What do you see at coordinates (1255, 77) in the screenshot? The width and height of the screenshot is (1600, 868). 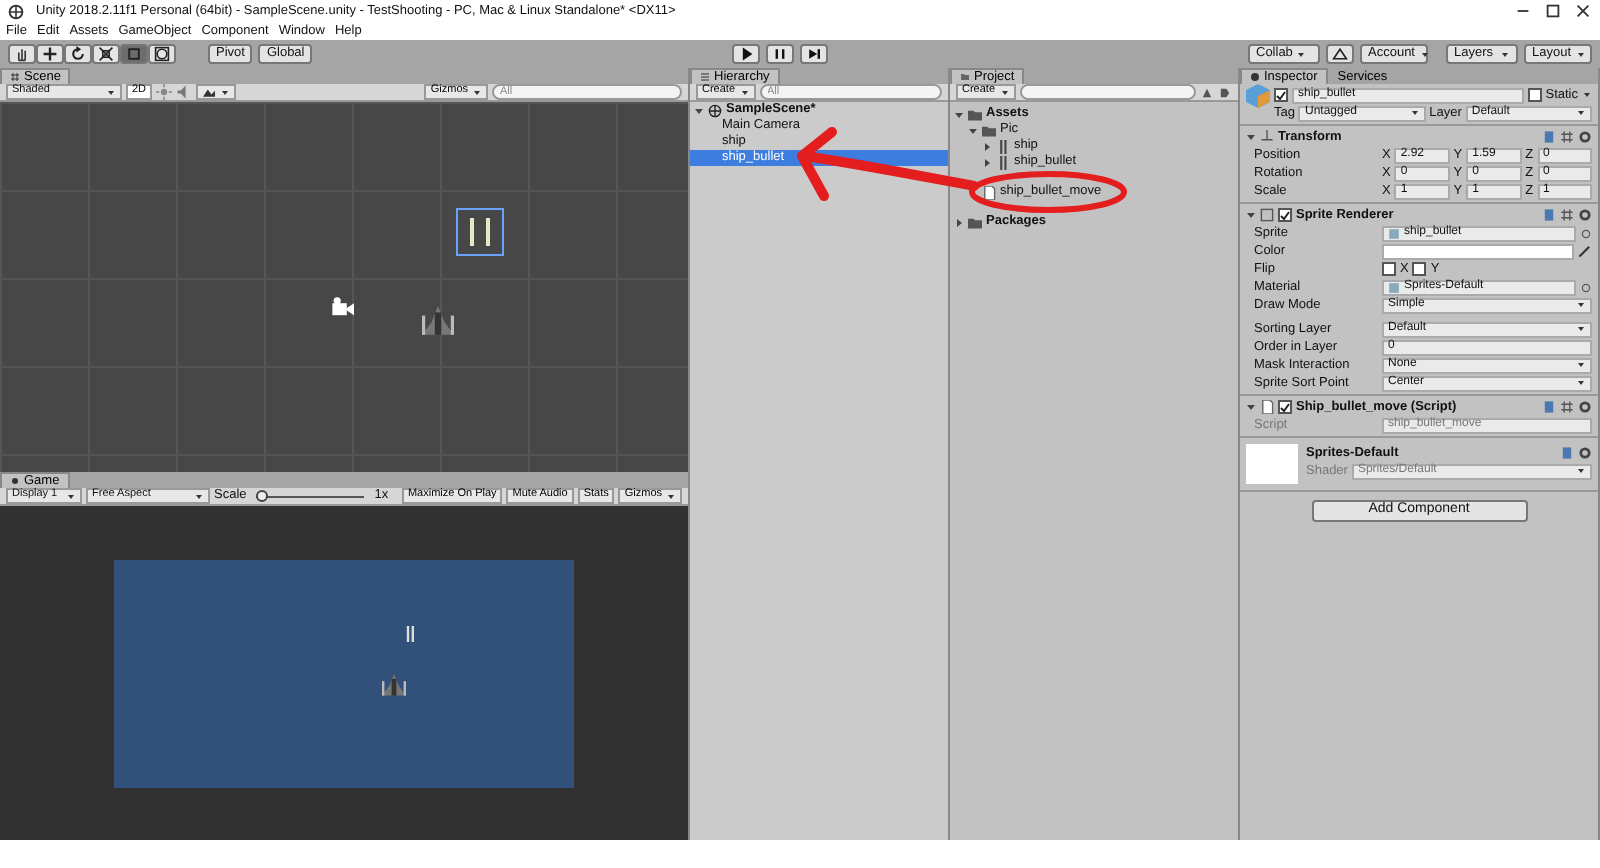 I see `info-icon` at bounding box center [1255, 77].